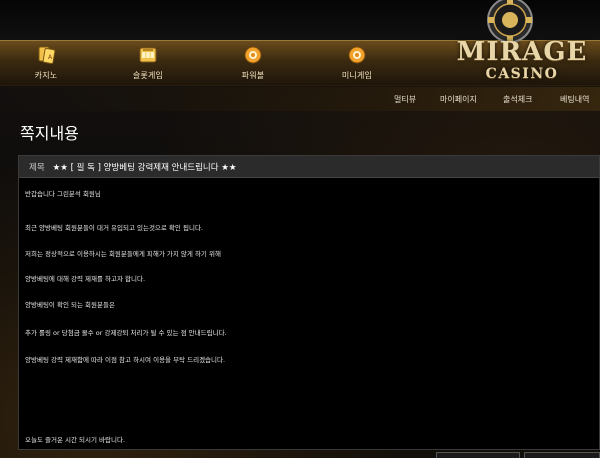 This screenshot has height=458, width=600. Describe the element at coordinates (478, 455) in the screenshot. I see `bottom-button-left` at that location.